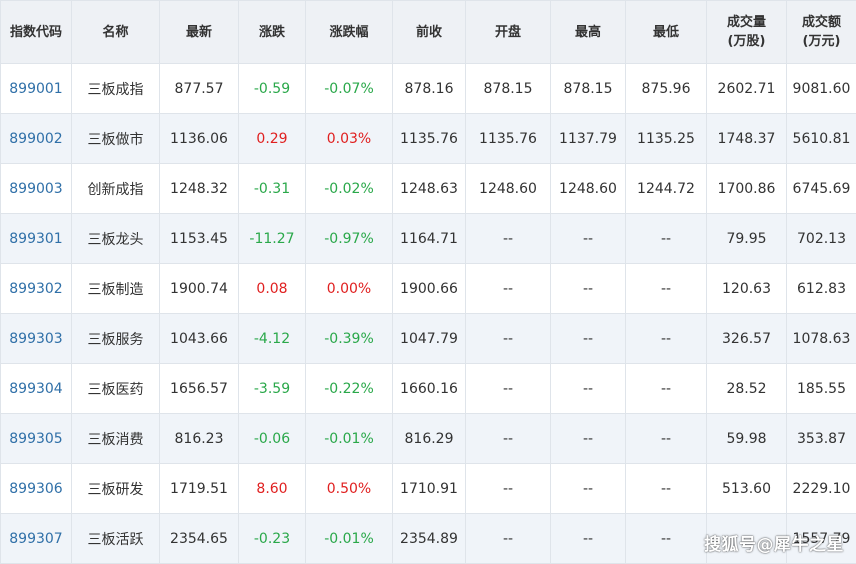  Describe the element at coordinates (116, 439) in the screenshot. I see `cell-name: 三板消费` at that location.